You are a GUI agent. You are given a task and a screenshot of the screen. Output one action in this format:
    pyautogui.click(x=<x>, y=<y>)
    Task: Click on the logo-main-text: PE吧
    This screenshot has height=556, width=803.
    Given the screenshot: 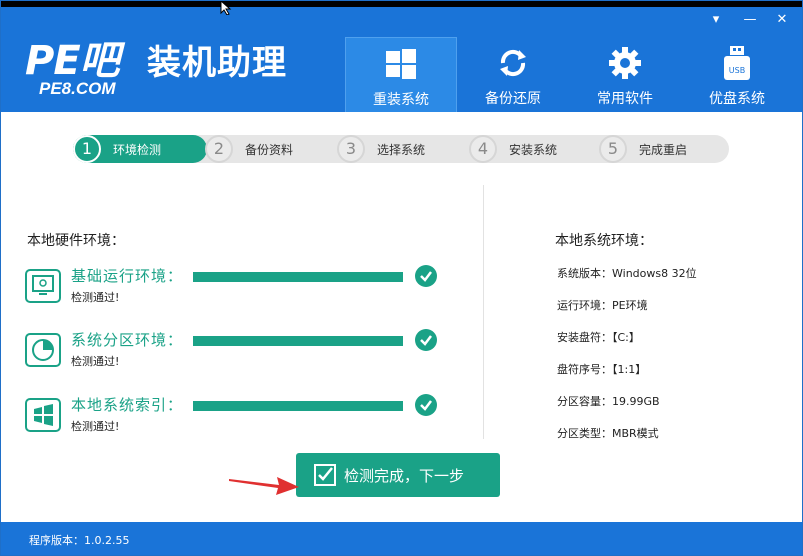 What is the action you would take?
    pyautogui.click(x=72, y=61)
    